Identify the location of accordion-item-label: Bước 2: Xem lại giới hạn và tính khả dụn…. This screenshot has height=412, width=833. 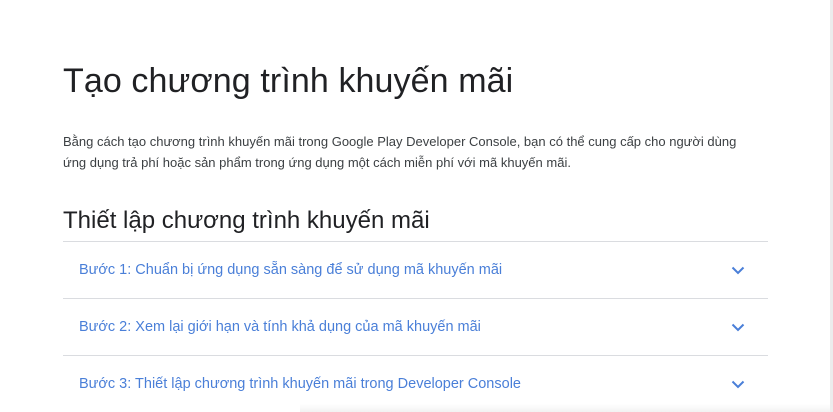
(272, 327).